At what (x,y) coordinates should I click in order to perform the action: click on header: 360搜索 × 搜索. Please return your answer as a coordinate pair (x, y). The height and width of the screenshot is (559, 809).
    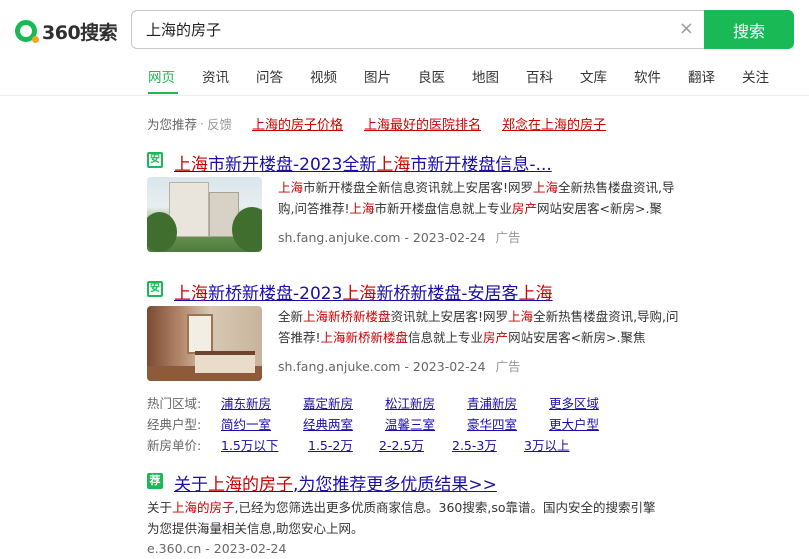
    Looking at the image, I should click on (404, 30).